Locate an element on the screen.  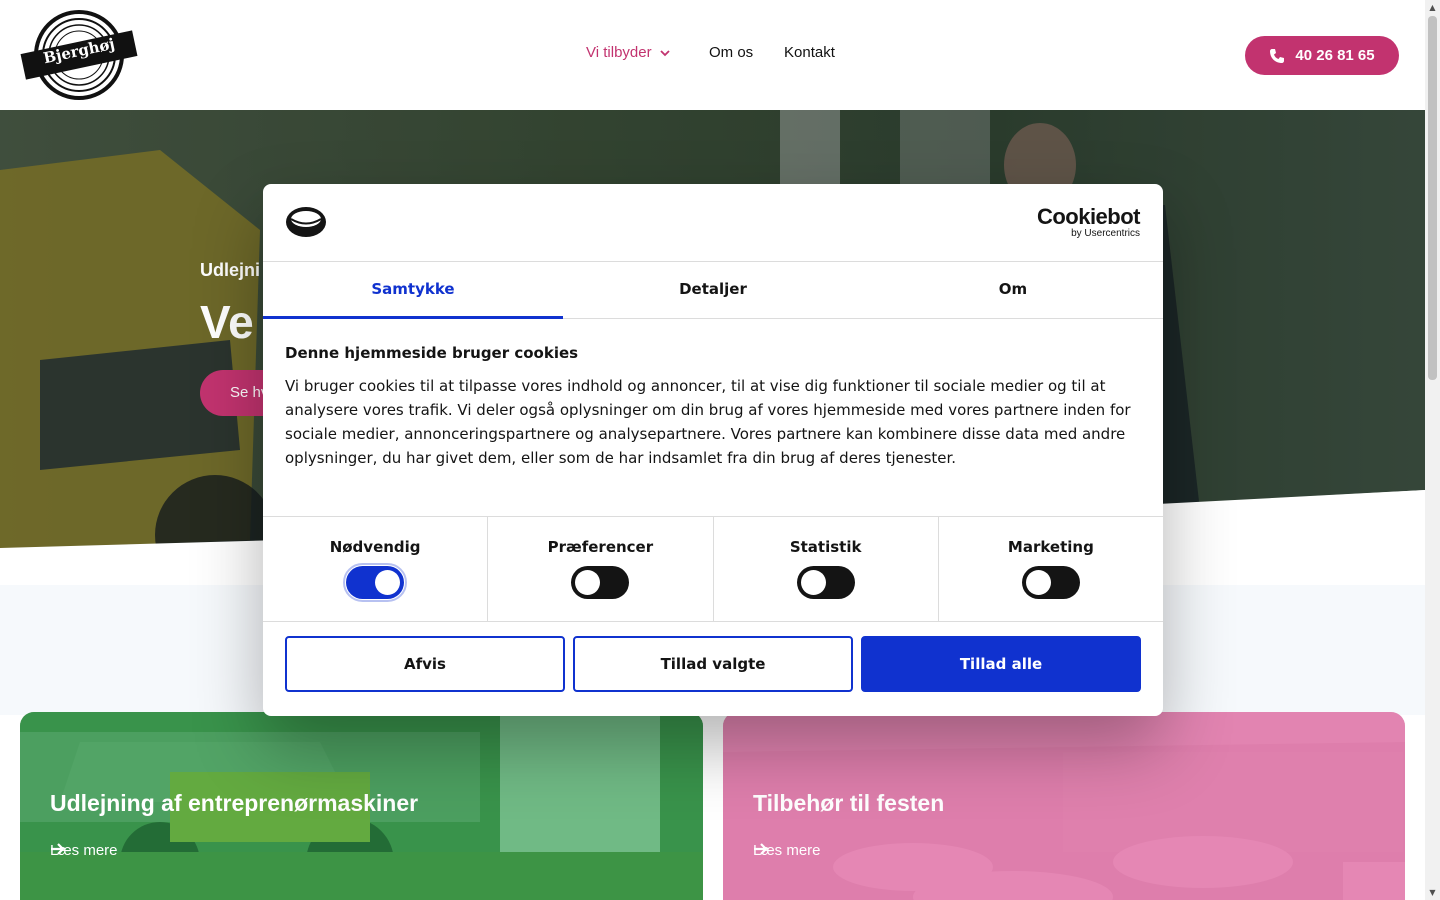
nav-item-vi-tilbyder: Vi tilbyder is located at coordinates (628, 52).